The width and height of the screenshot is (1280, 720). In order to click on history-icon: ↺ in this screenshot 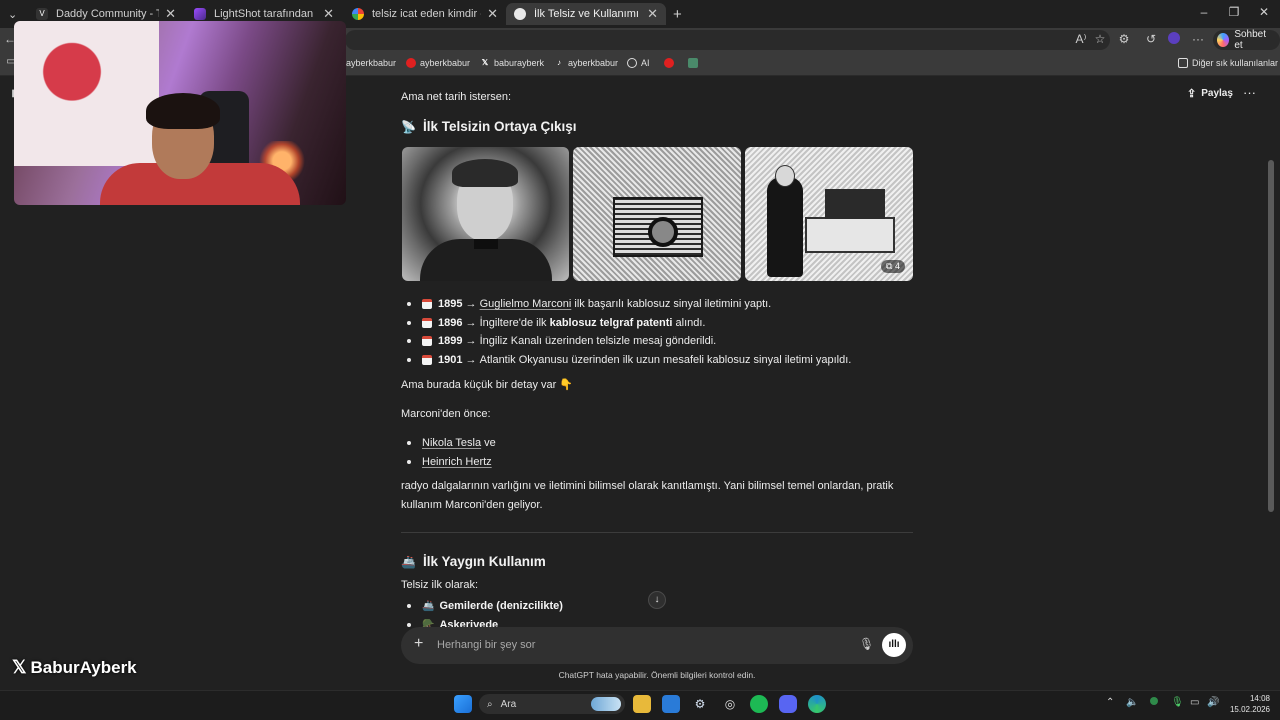, I will do `click(1151, 39)`.